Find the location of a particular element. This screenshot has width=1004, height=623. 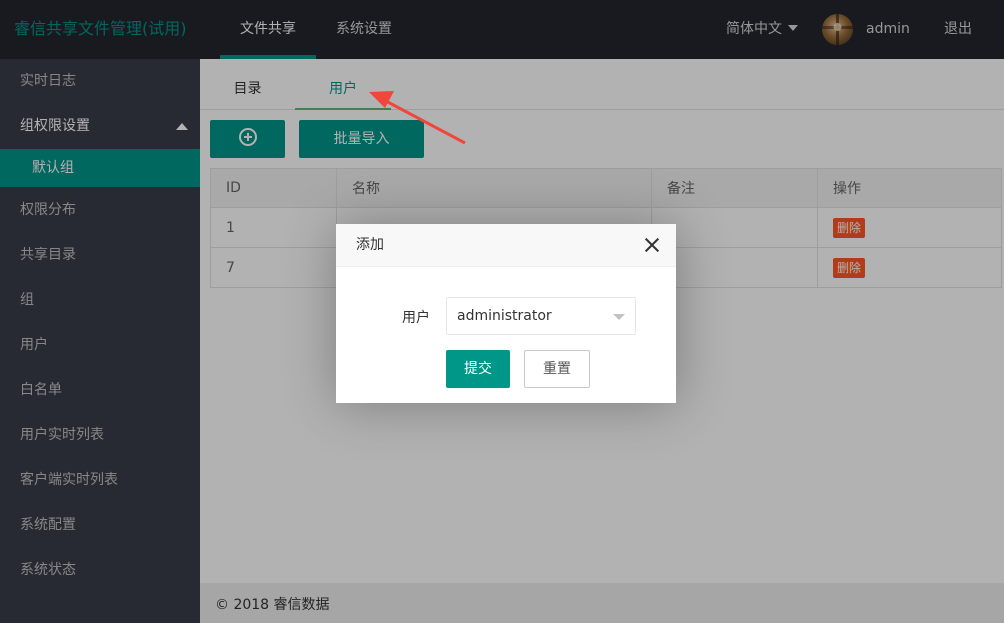

chevron-down-icon is located at coordinates (619, 317).